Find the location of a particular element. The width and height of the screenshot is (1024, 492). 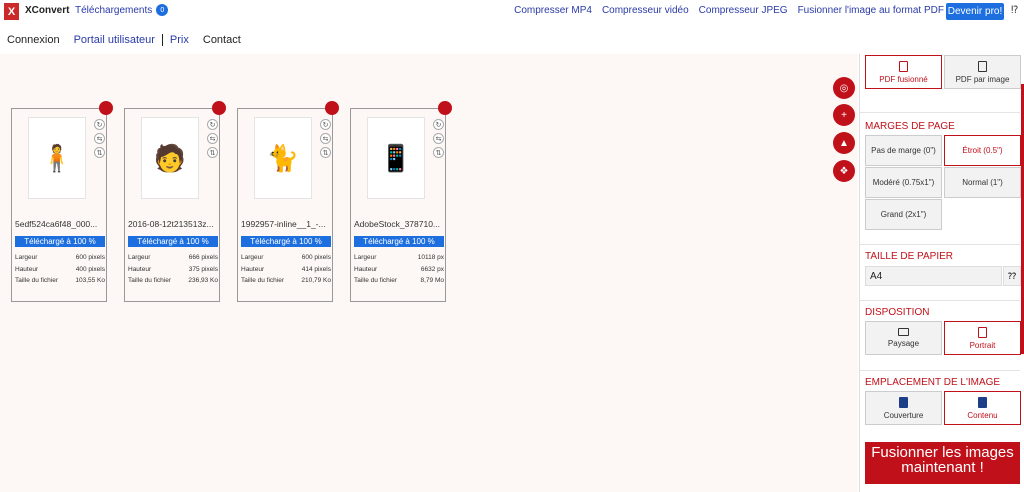

margin-large-button: Grand (2x1") is located at coordinates (903, 214).